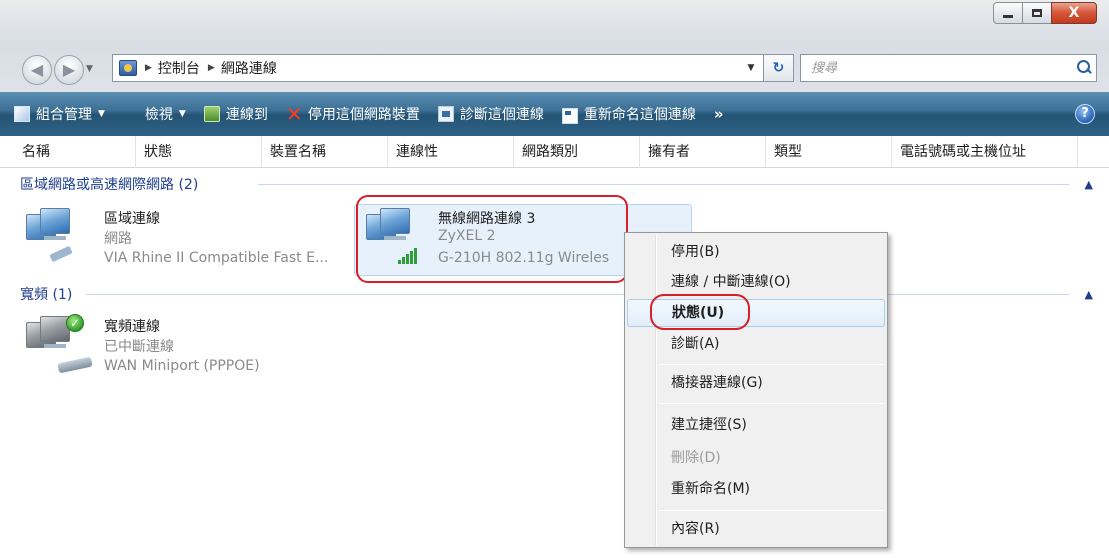 This screenshot has width=1109, height=558. Describe the element at coordinates (57, 344) in the screenshot. I see `broadband-adapter-icon: ✓` at that location.